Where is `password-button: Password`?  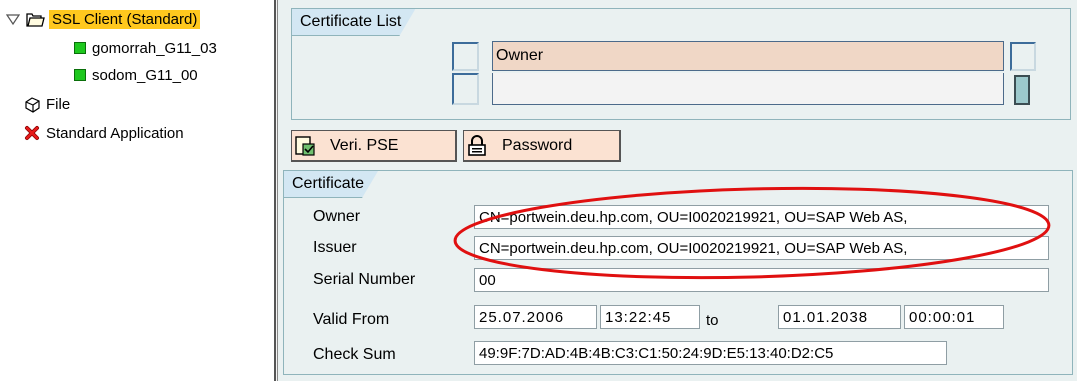
password-button: Password is located at coordinates (542, 146).